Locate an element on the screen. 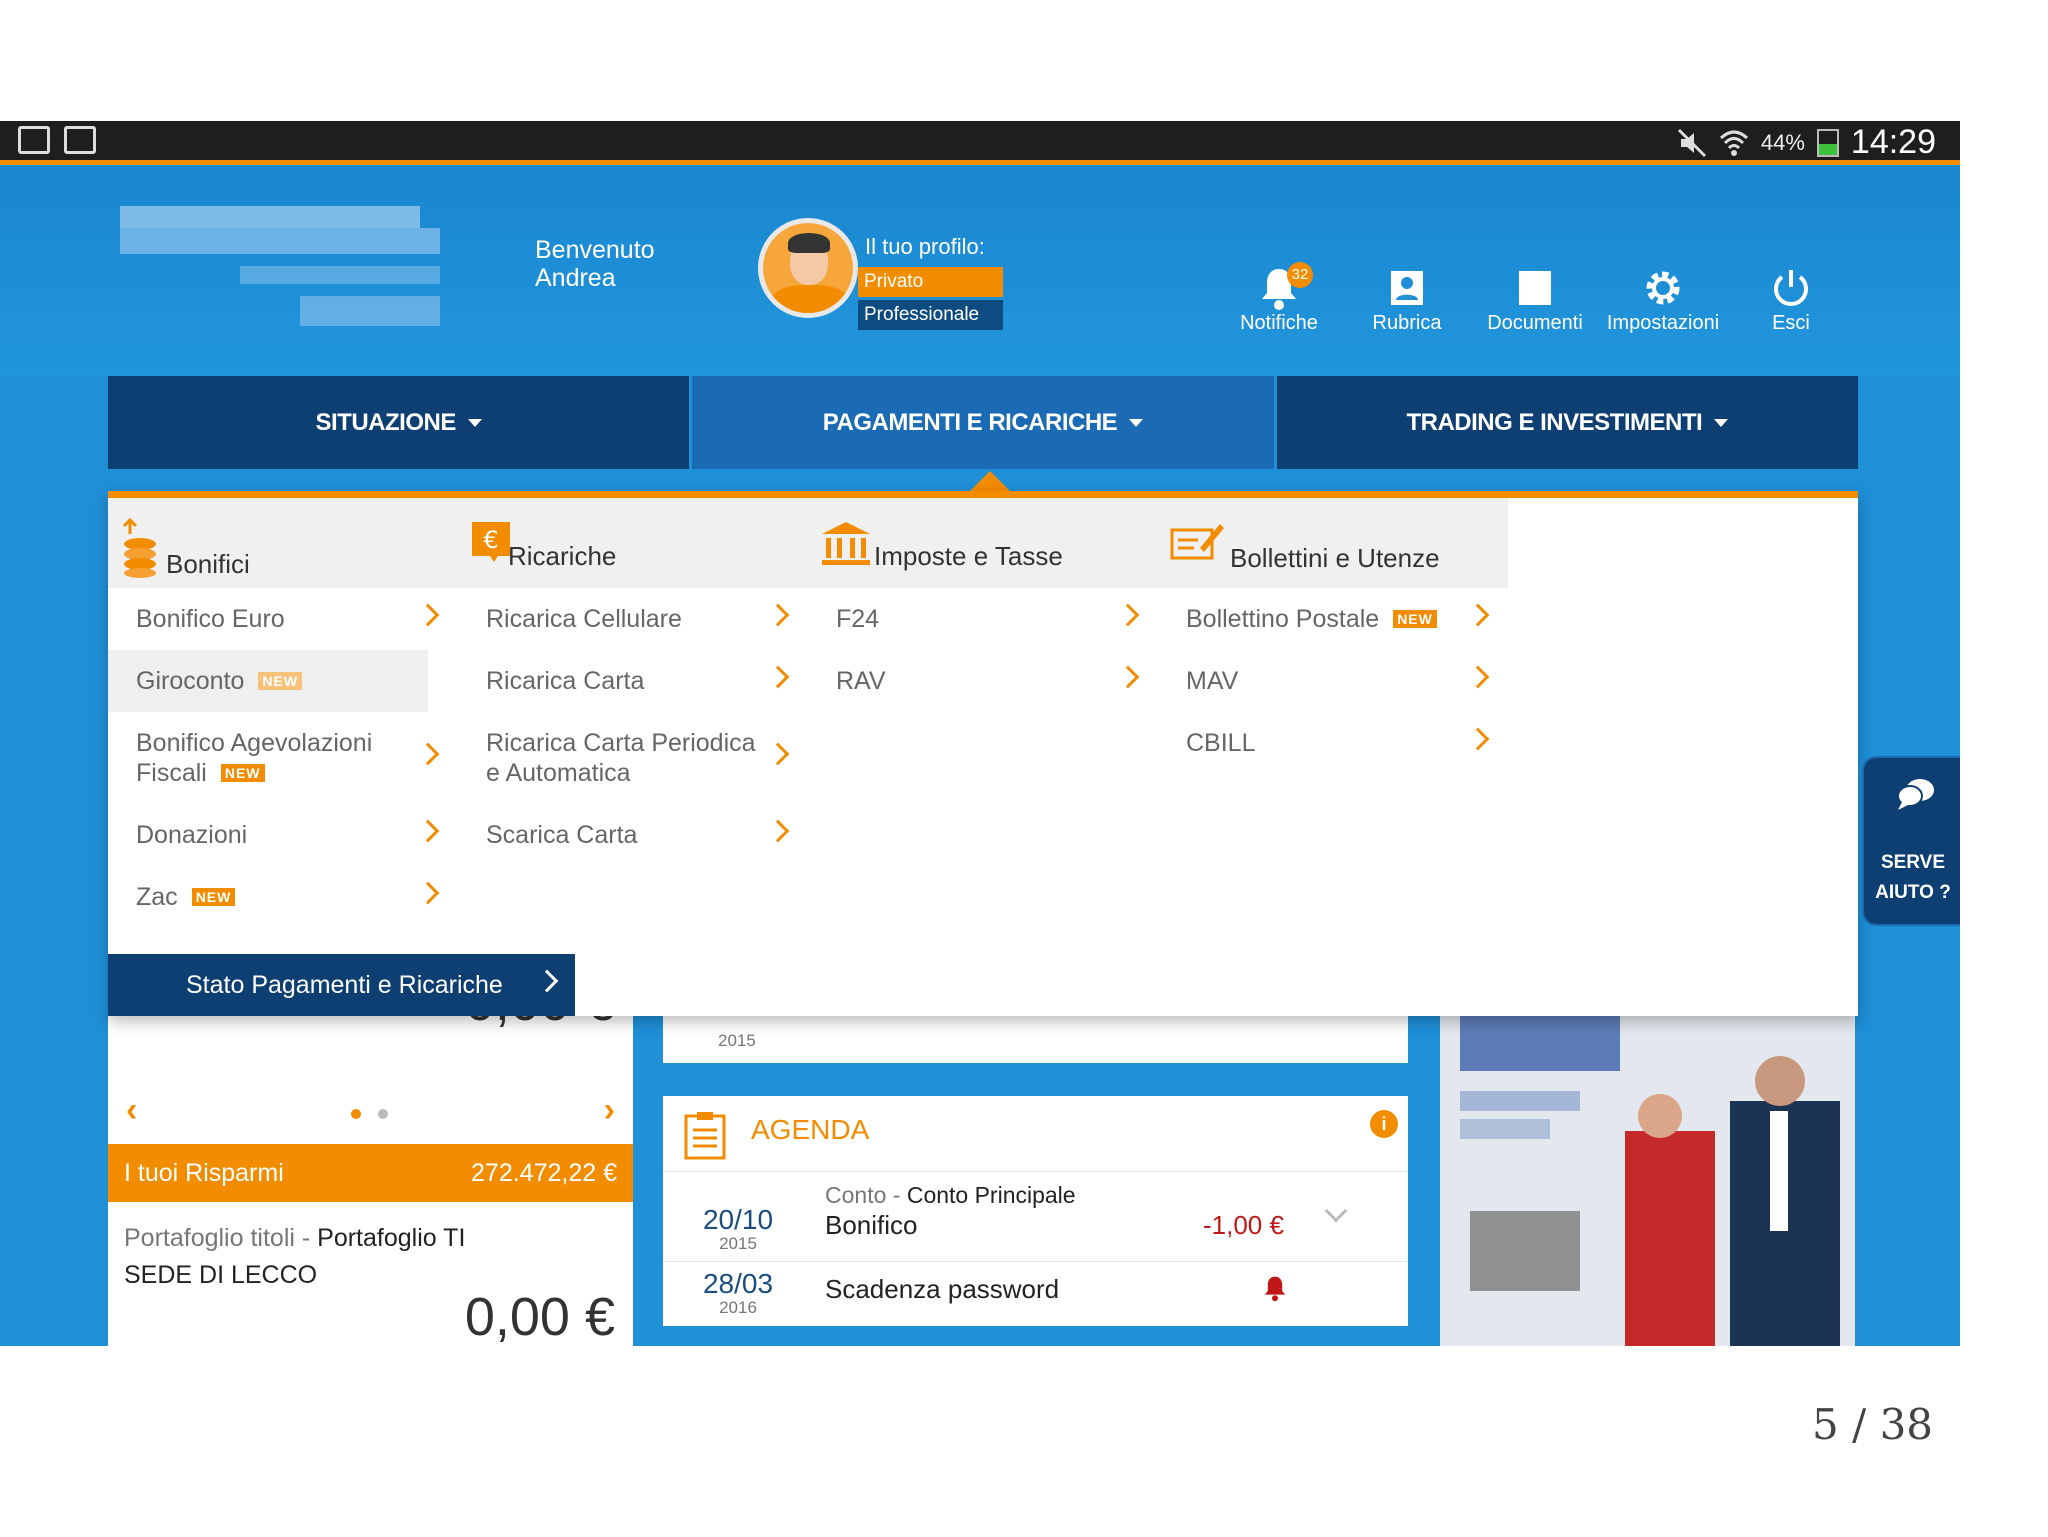 The width and height of the screenshot is (2048, 1537). menu-item-ricarica-carta: Ricarica Carta is located at coordinates (628, 681).